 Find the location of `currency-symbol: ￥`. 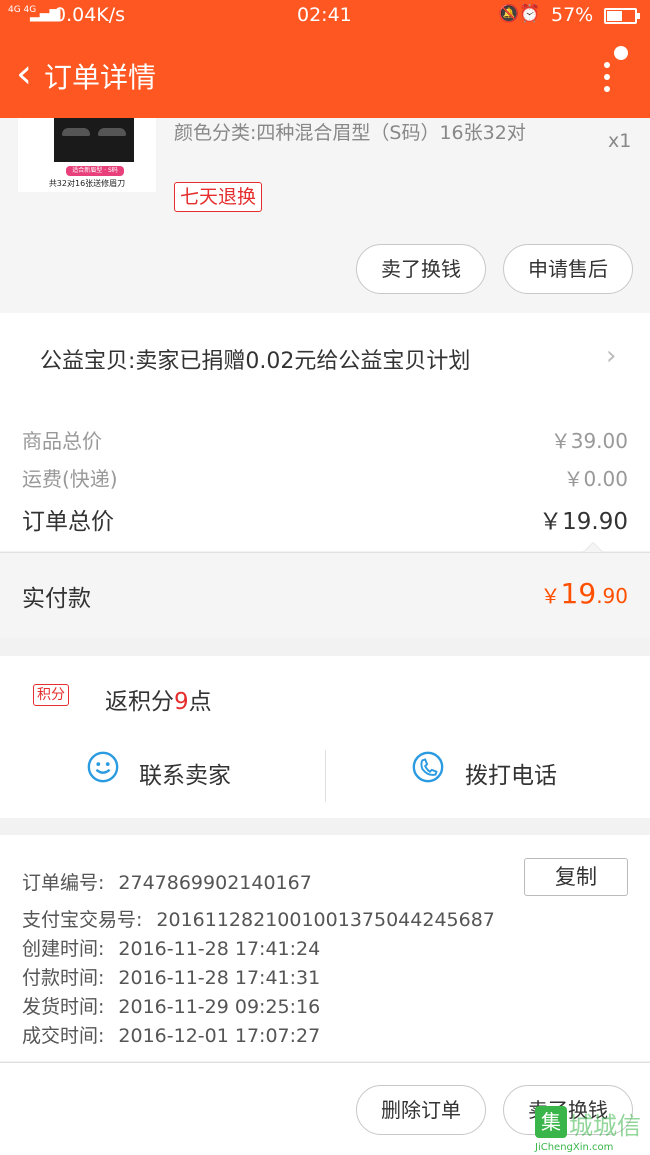

currency-symbol: ￥ is located at coordinates (550, 596).